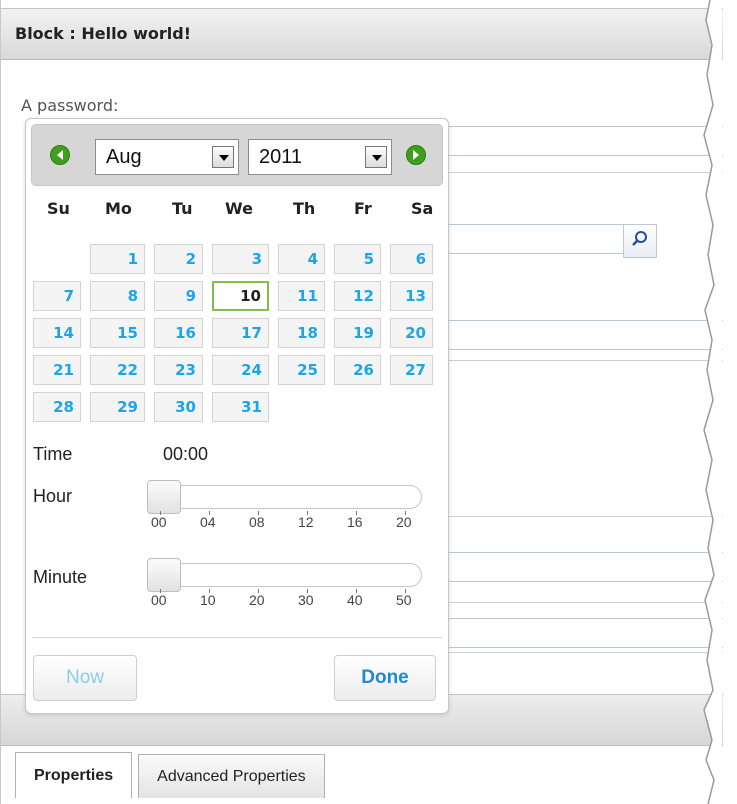 This screenshot has width=737, height=804. What do you see at coordinates (306, 600) in the screenshot?
I see `scale-tick-label: 30` at bounding box center [306, 600].